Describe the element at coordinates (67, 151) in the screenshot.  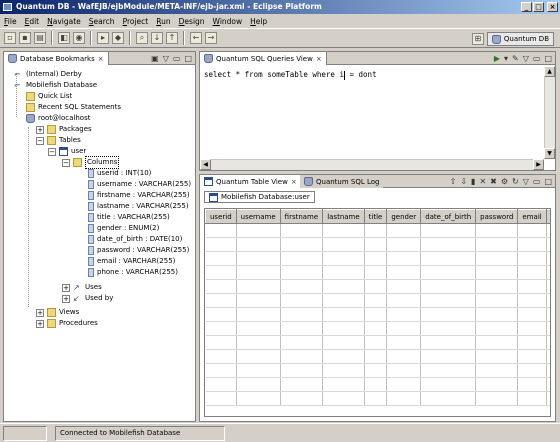
I see `tree-node-user-table: − user` at that location.